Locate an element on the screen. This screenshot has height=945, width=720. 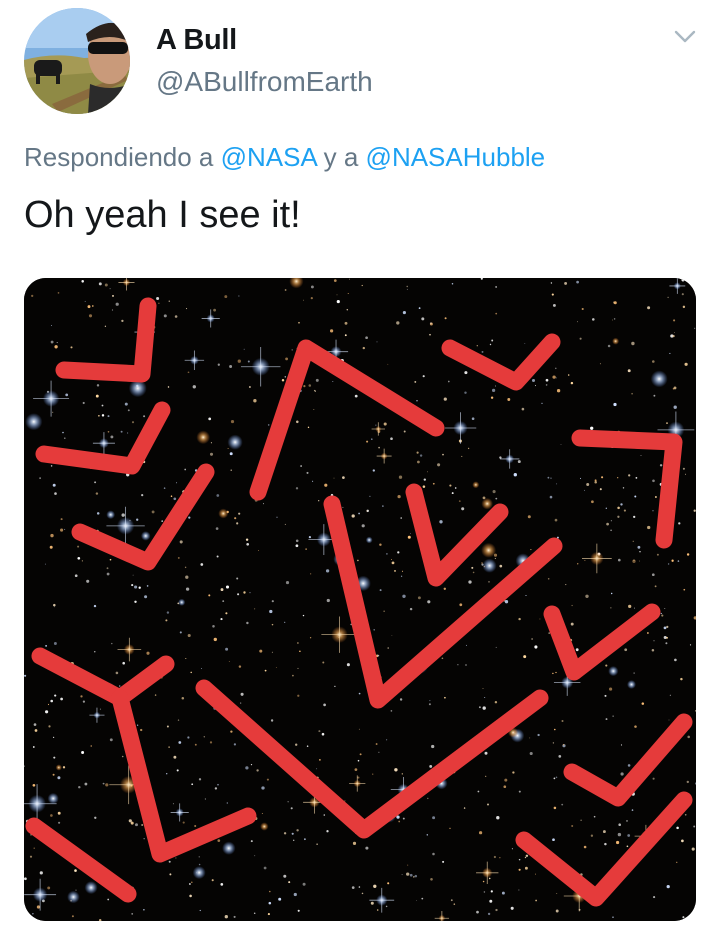
display-name: A Bull is located at coordinates (196, 40).